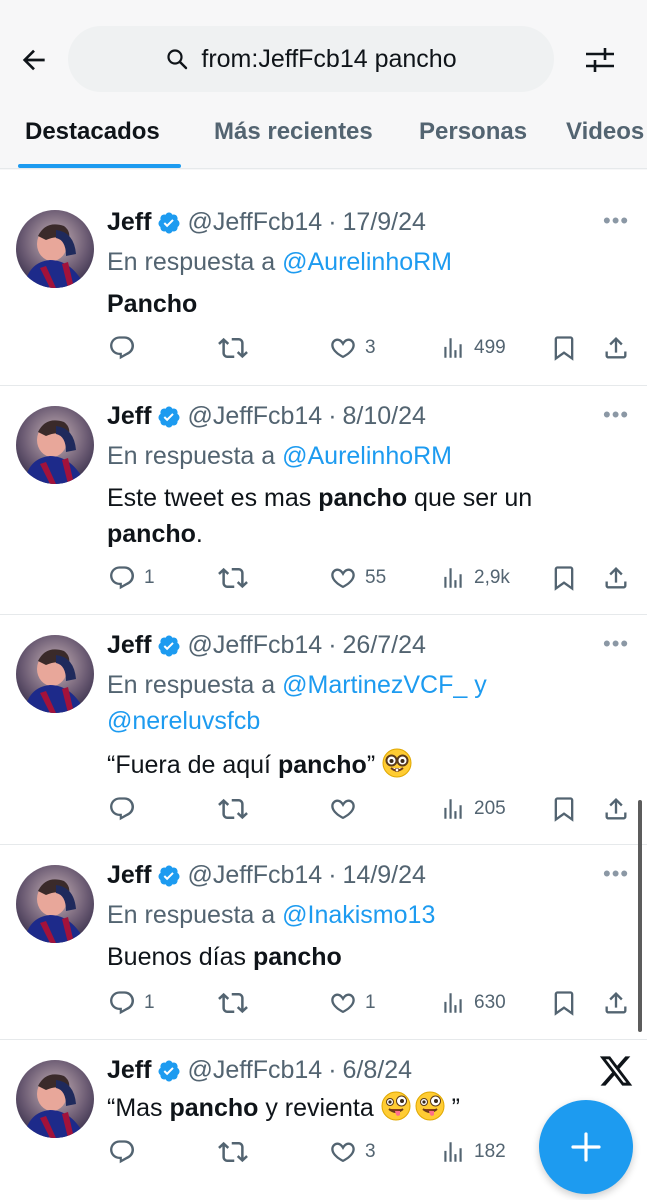 This screenshot has height=1200, width=647. Describe the element at coordinates (192, 765) in the screenshot. I see `text-part: “Fuera de aquí` at that location.